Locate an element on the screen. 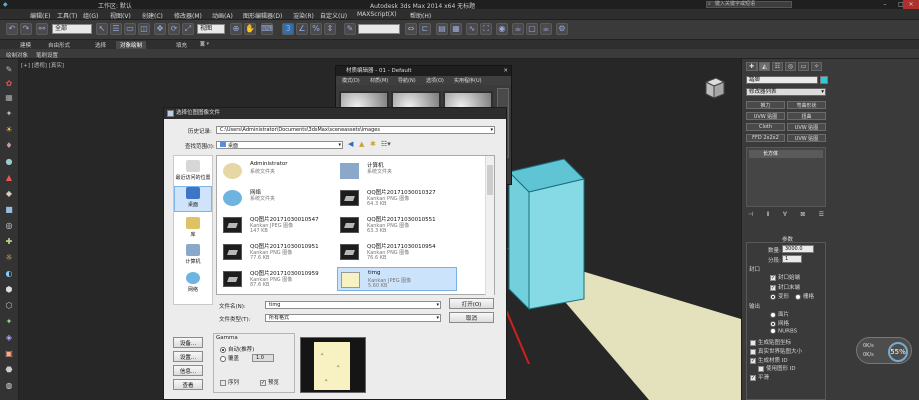  cancel-button: 取消 is located at coordinates (471, 317).